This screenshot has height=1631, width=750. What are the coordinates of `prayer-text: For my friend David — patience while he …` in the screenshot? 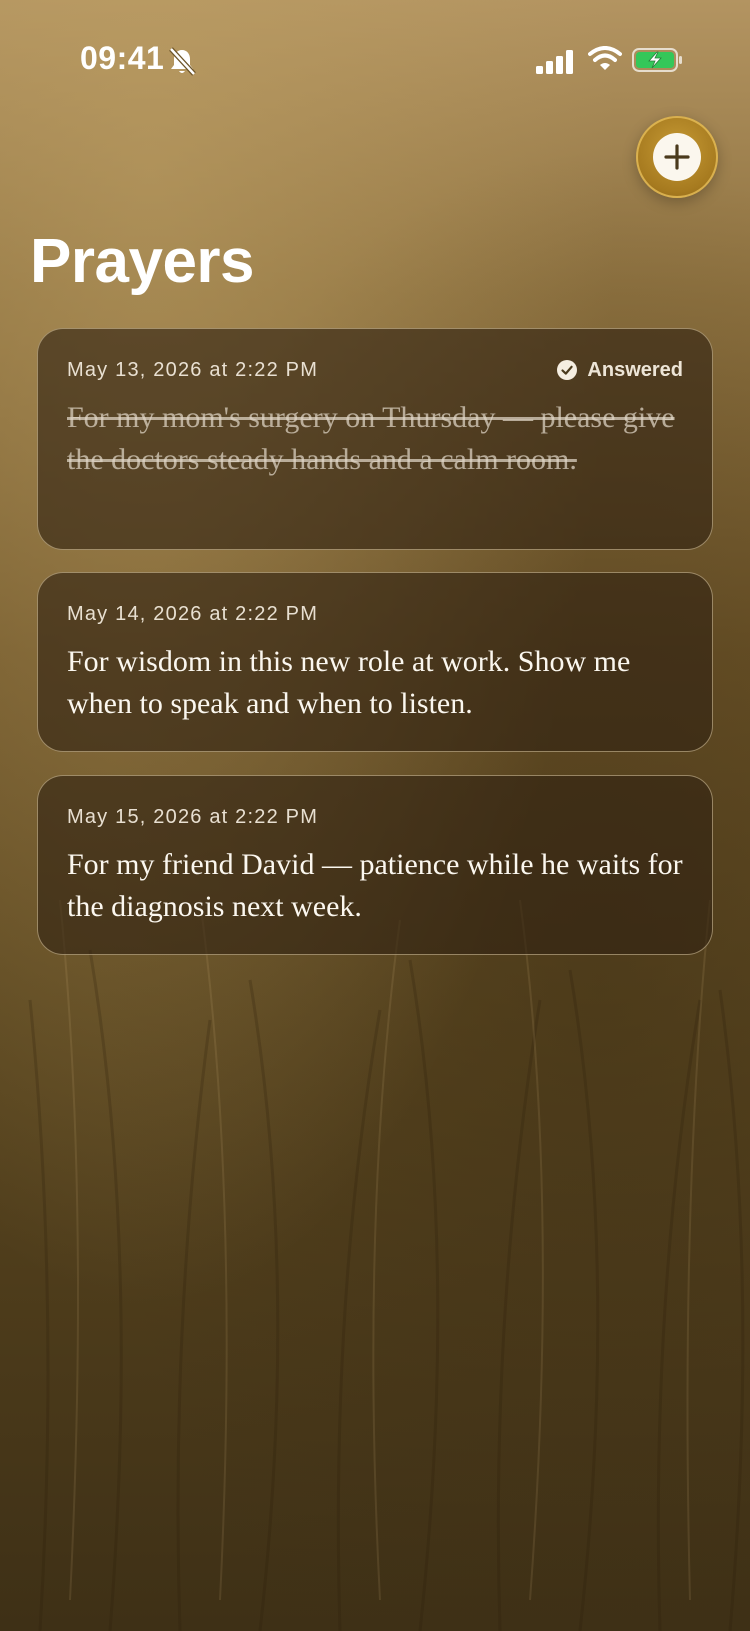 It's located at (375, 885).